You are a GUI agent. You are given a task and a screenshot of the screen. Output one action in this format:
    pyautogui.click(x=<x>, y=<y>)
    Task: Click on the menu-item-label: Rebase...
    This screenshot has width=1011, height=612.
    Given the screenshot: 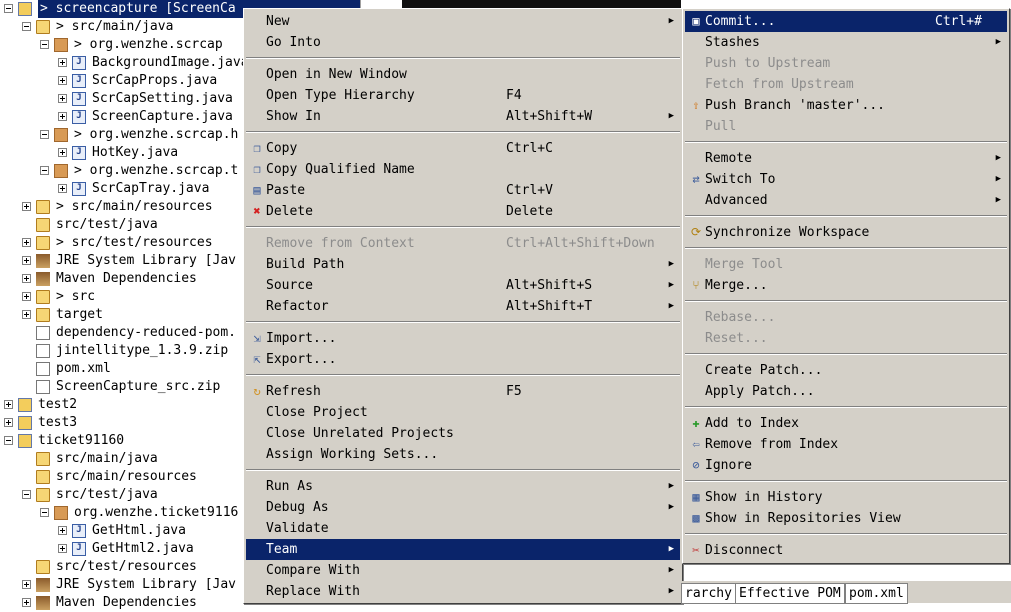 What is the action you would take?
    pyautogui.click(x=740, y=317)
    